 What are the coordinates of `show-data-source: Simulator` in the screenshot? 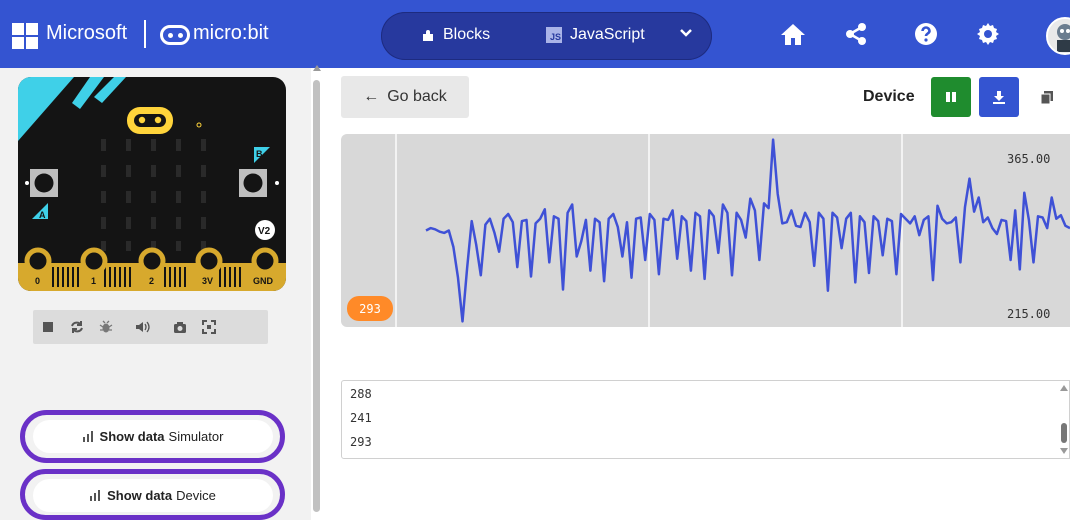 It's located at (196, 436).